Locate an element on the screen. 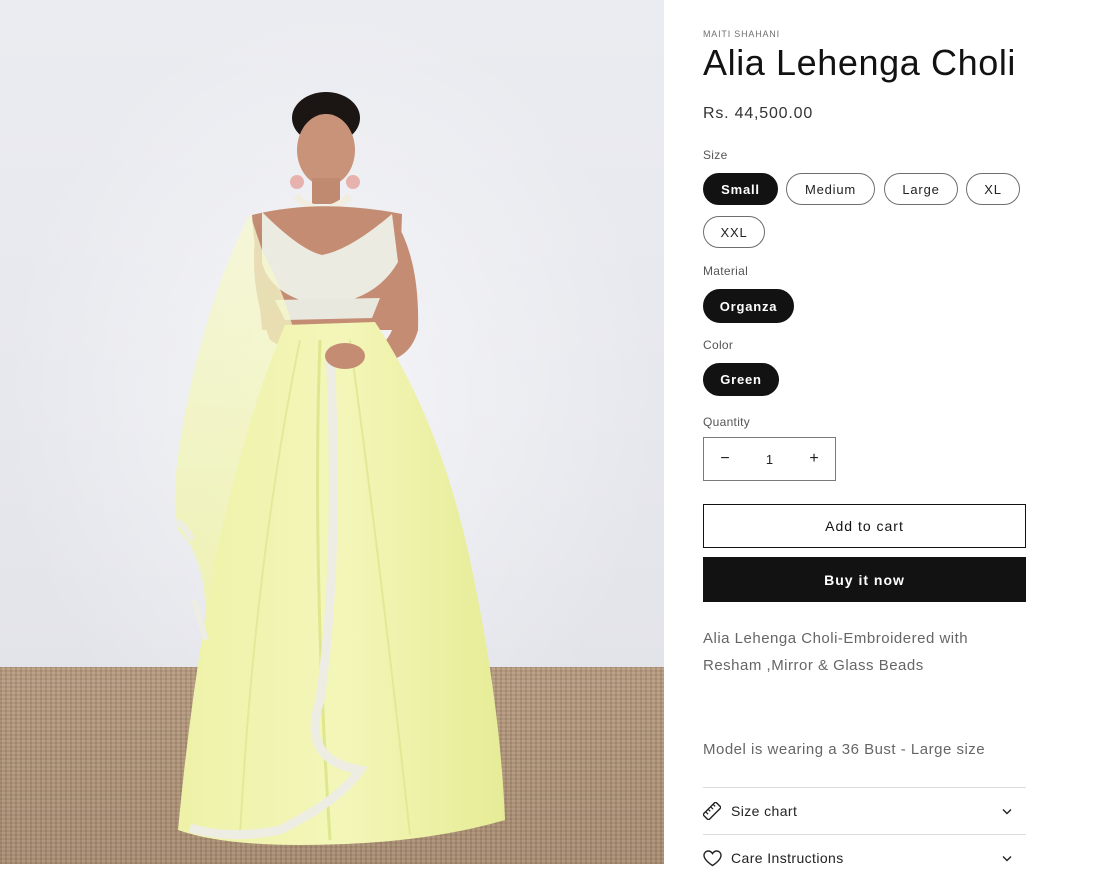 The height and width of the screenshot is (881, 1093). size-option-medium: Medium is located at coordinates (830, 189).